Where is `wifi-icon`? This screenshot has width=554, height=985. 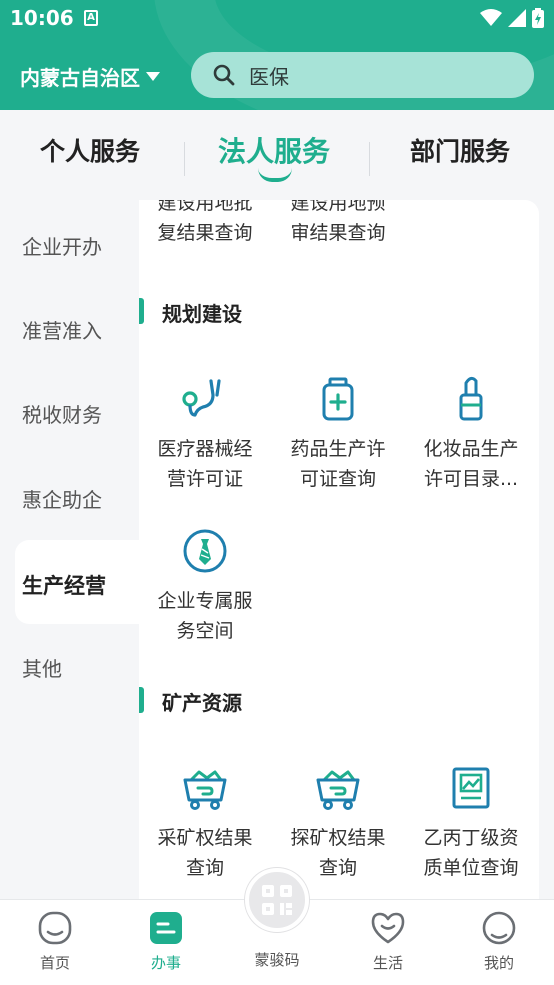 wifi-icon is located at coordinates (491, 17).